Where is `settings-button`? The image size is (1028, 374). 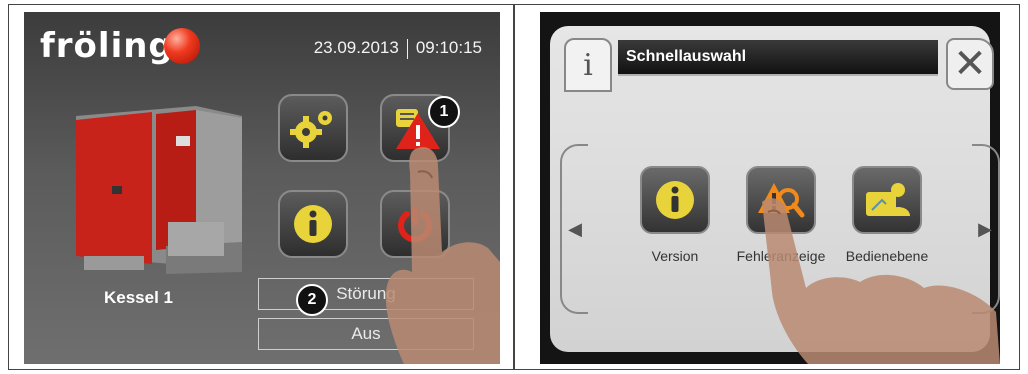 settings-button is located at coordinates (313, 128).